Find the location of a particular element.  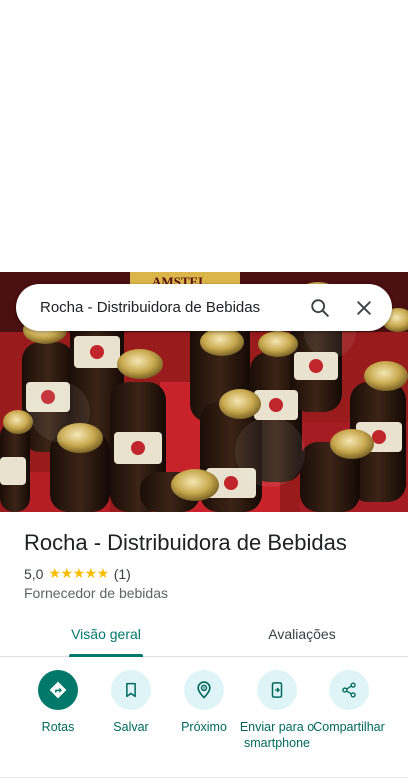

rating-stars-icon: ★★★★★ is located at coordinates (78, 573).